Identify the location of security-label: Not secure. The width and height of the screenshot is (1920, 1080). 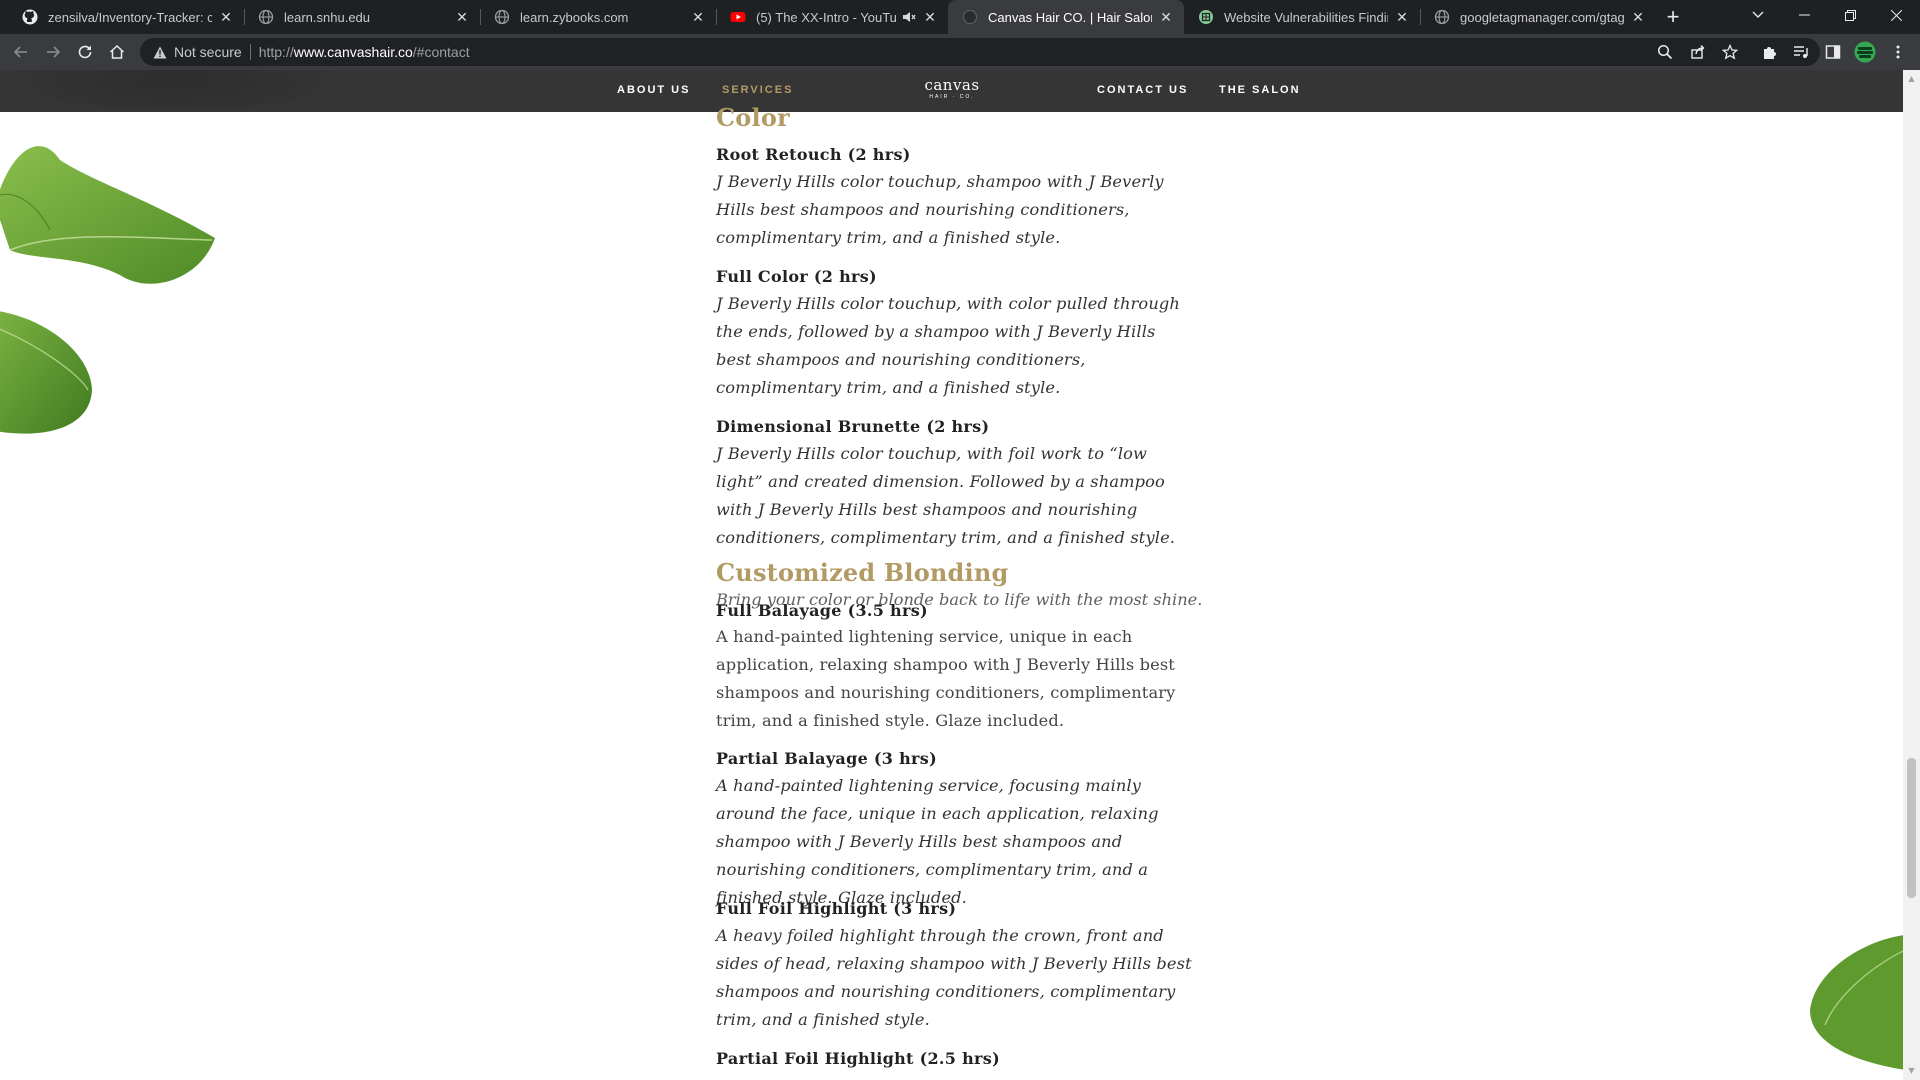
(208, 52).